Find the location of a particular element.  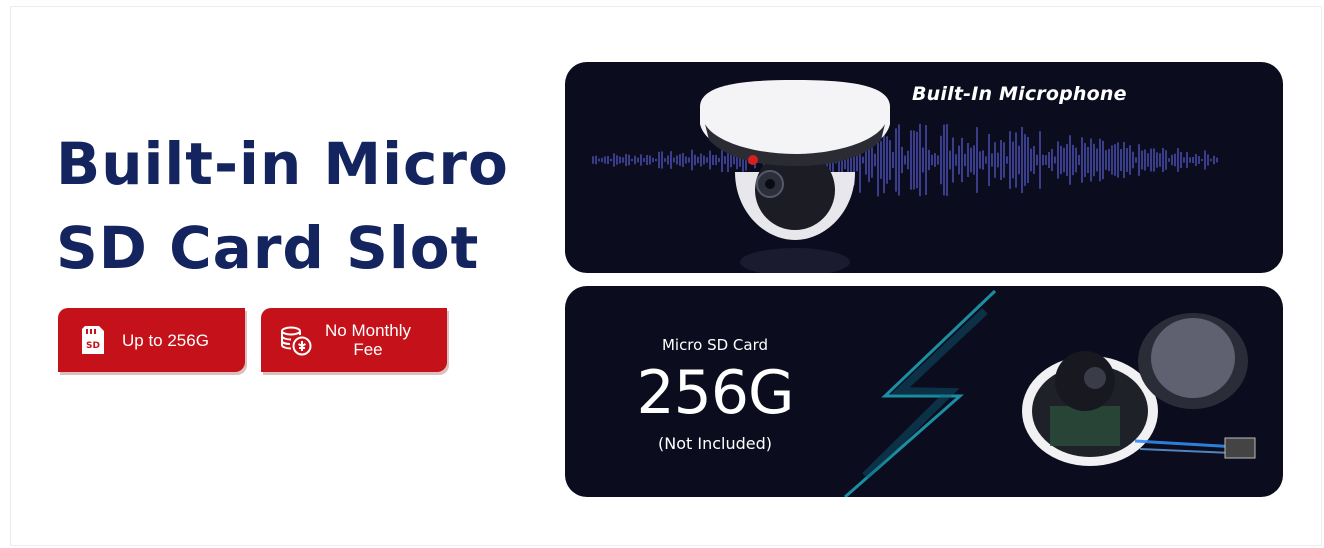

no-fee-badge-label: No Monthly Fee is located at coordinates (368, 340).